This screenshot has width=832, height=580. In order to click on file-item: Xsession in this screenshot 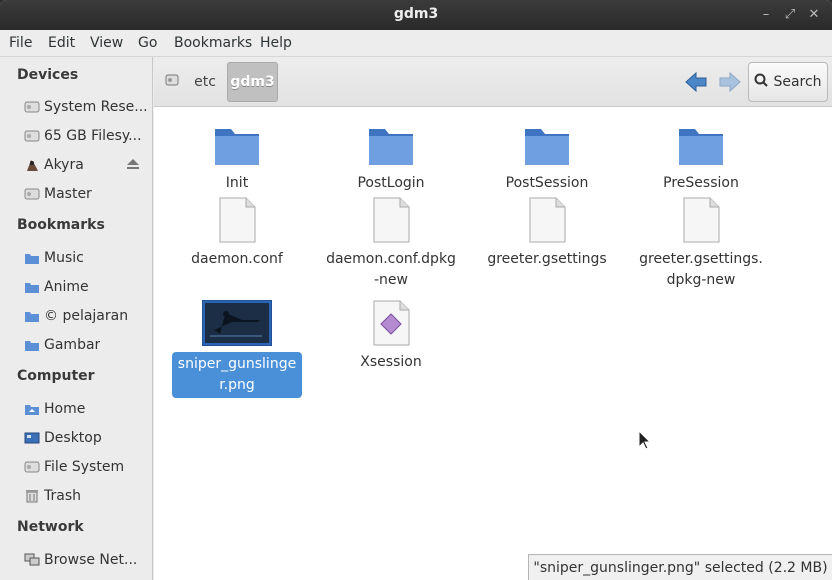, I will do `click(391, 336)`.